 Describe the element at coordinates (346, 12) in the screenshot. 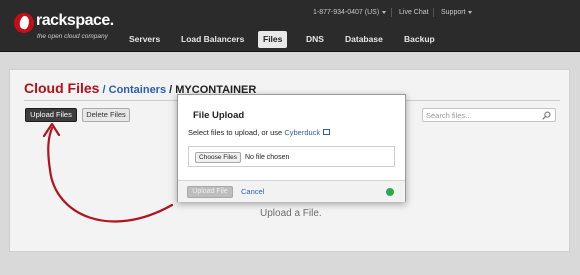

I see `phone-number: 1-877-934-0407 (US)` at that location.